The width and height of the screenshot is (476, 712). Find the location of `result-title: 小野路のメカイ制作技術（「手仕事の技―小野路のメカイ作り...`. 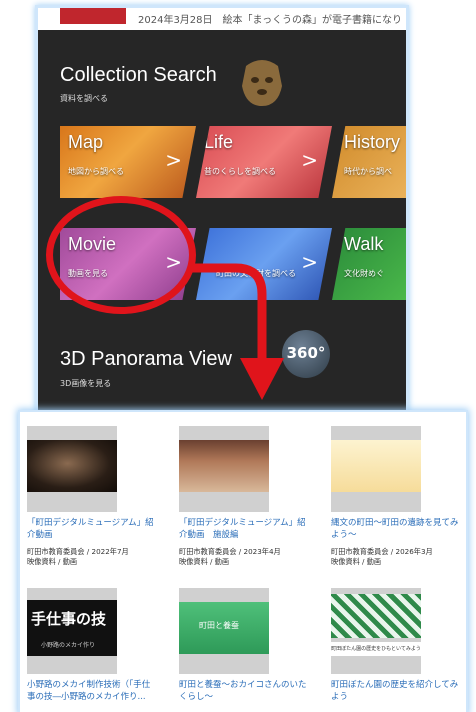

result-title: 小野路のメカイ制作技術（「手仕事の技―小野路のメカイ作り... is located at coordinates (91, 691).